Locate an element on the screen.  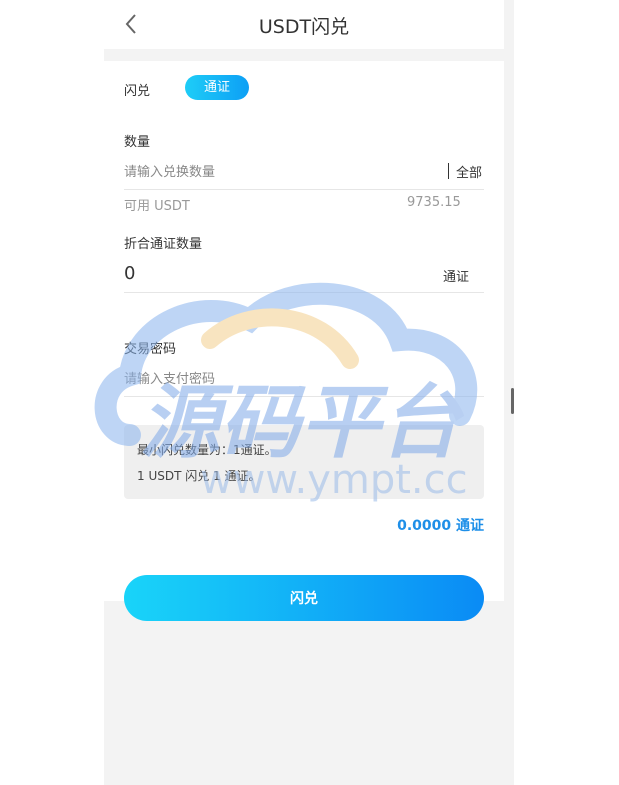
exchange-submit-button: 闪兑 is located at coordinates (304, 598).